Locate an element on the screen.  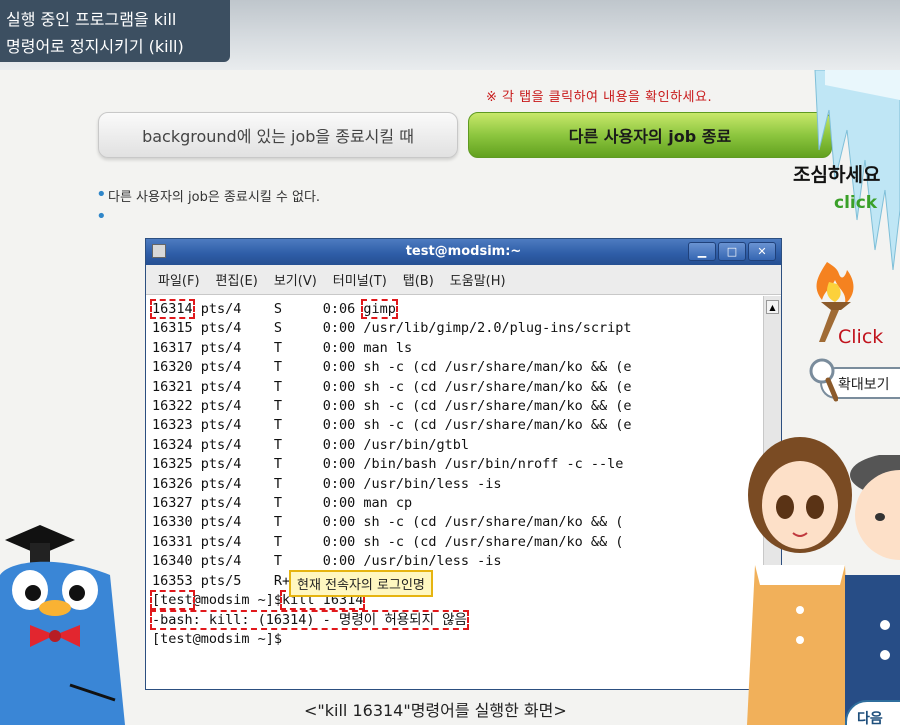
caution-label: 조심하세요 is located at coordinates (846, 173).